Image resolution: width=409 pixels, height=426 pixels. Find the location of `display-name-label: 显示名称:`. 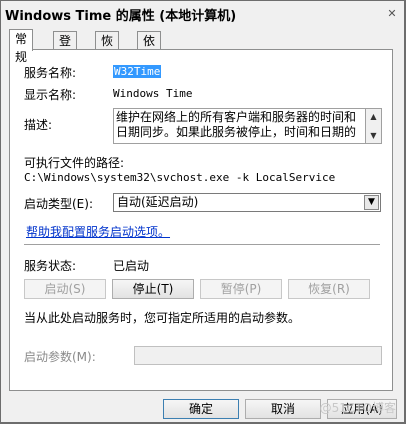

display-name-label: 显示名称: is located at coordinates (50, 95).